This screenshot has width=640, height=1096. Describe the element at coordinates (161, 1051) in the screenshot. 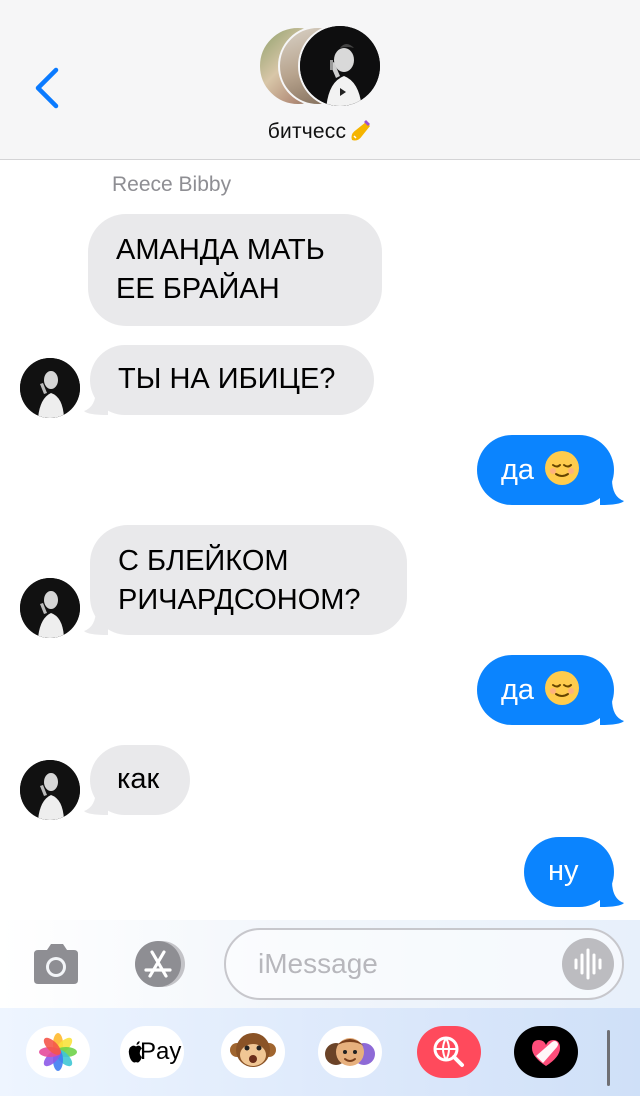

I see `apple-pay-label: Pay` at that location.